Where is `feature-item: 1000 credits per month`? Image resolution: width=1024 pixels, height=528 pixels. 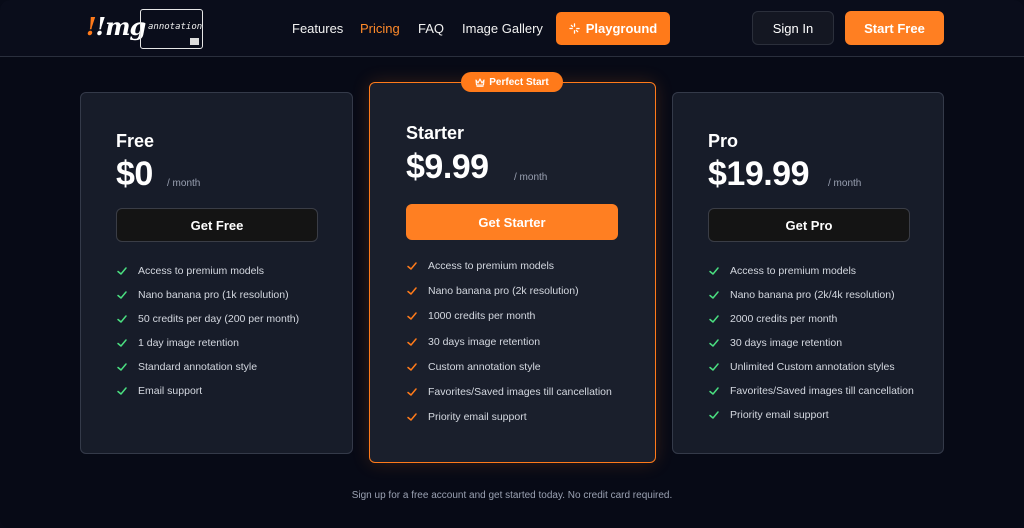
feature-item: 1000 credits per month is located at coordinates (509, 316).